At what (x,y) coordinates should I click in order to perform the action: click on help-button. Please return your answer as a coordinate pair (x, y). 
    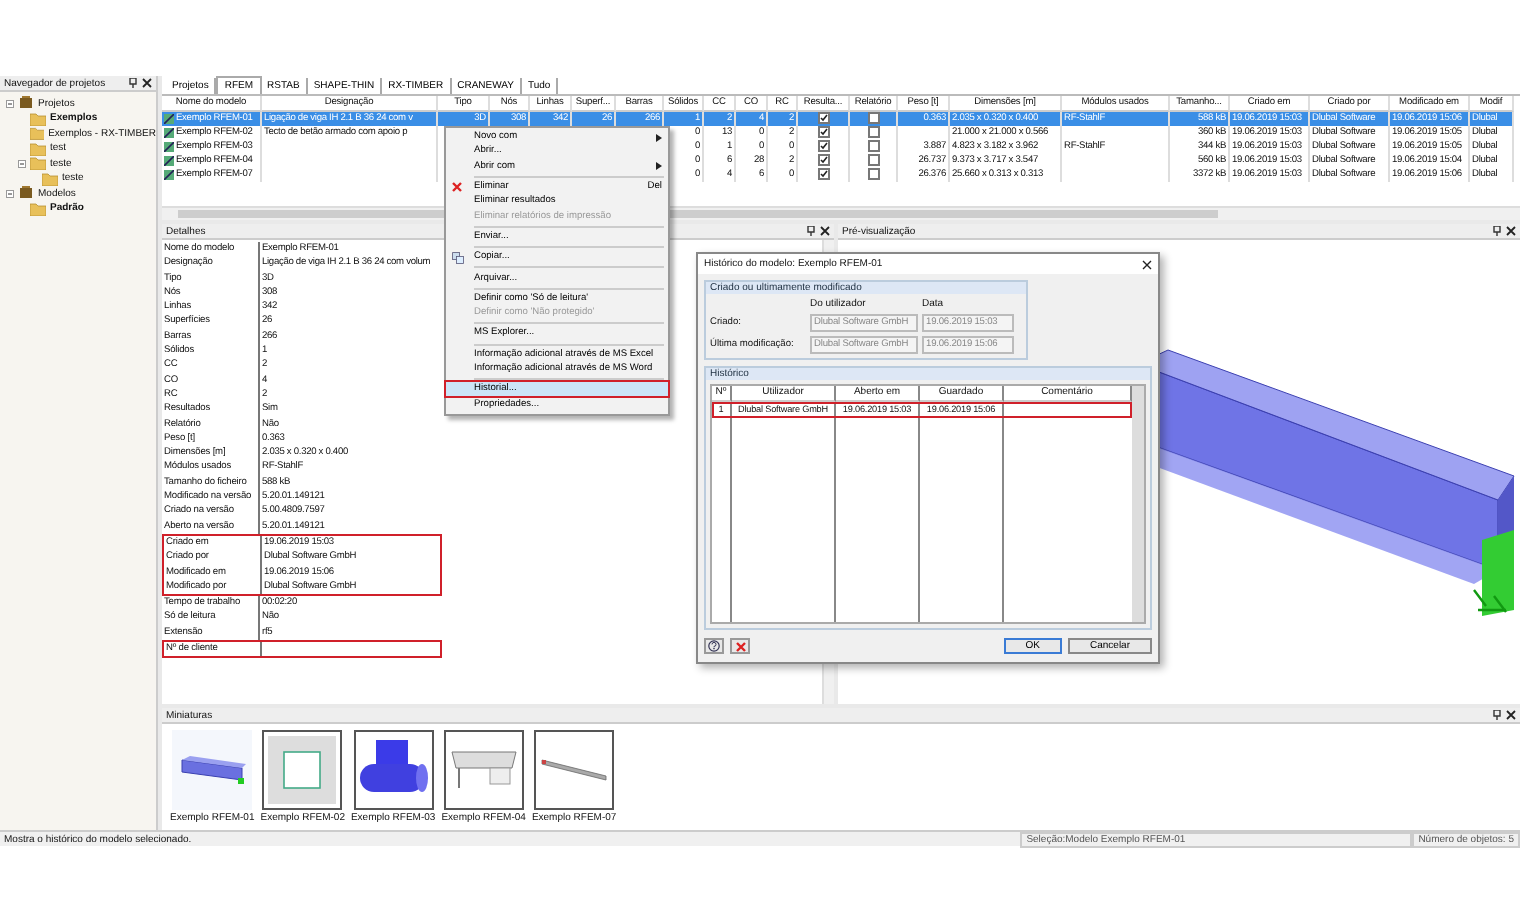
    Looking at the image, I should click on (714, 646).